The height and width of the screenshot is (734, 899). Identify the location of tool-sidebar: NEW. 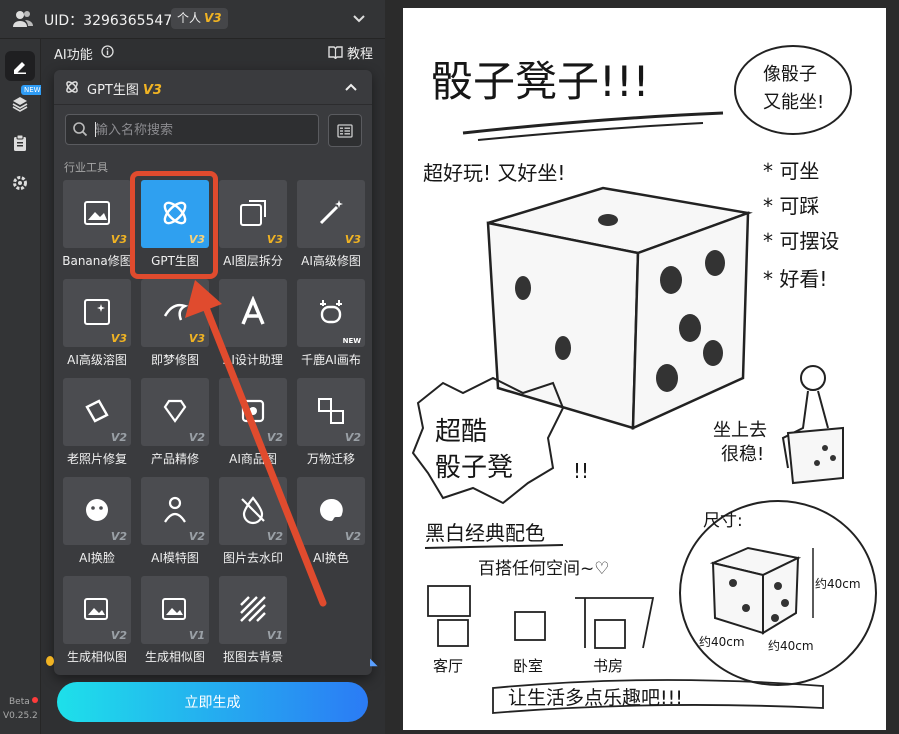
(22, 386).